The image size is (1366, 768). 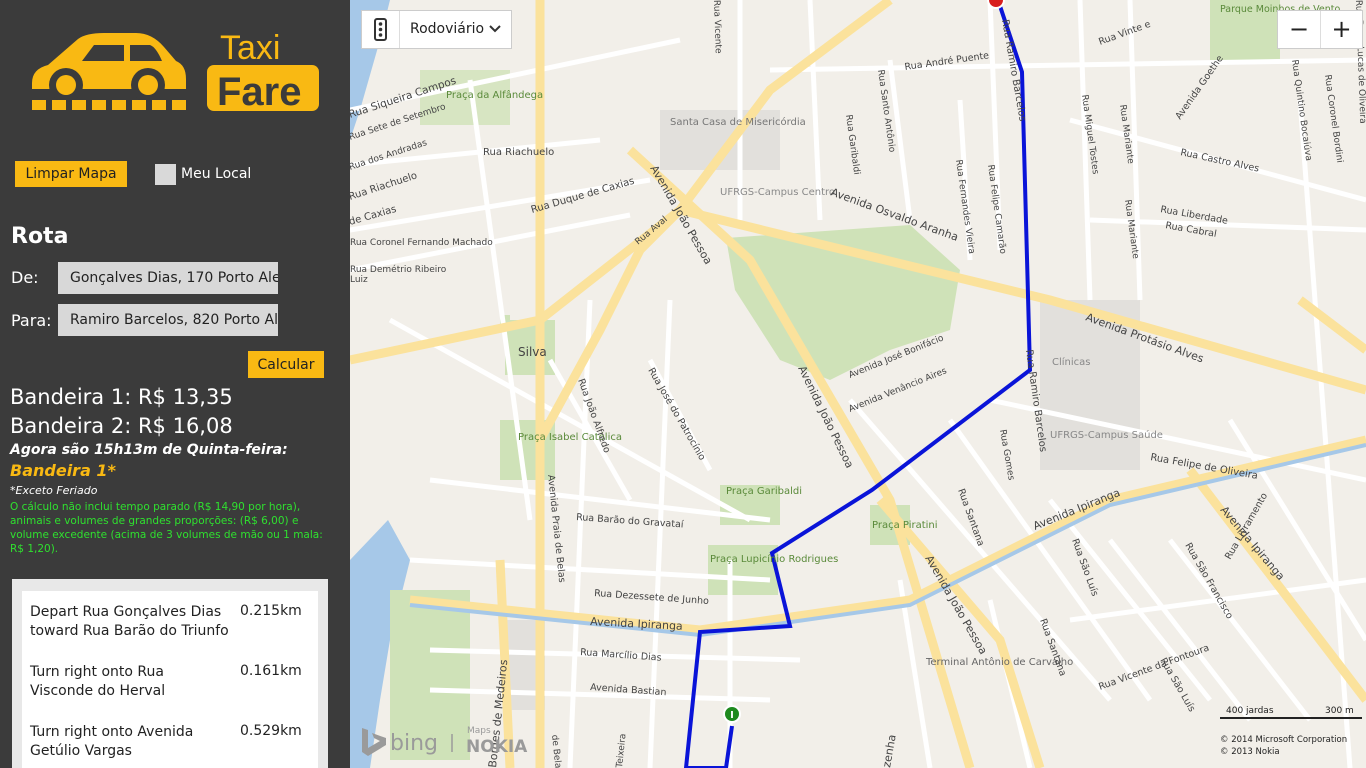 What do you see at coordinates (359, 280) in the screenshot?
I see `map-label: Luiz` at bounding box center [359, 280].